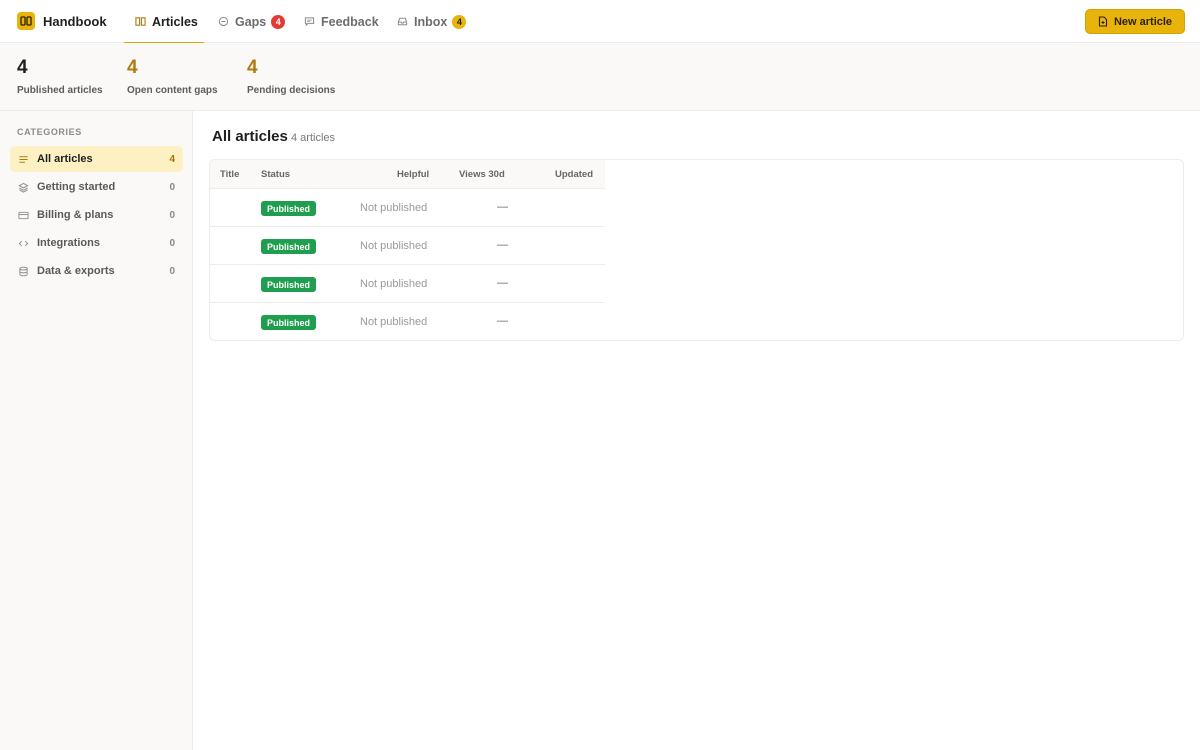 This screenshot has height=750, width=1200. I want to click on sidebar-item-data-exports: Data & exports 0, so click(96, 271).